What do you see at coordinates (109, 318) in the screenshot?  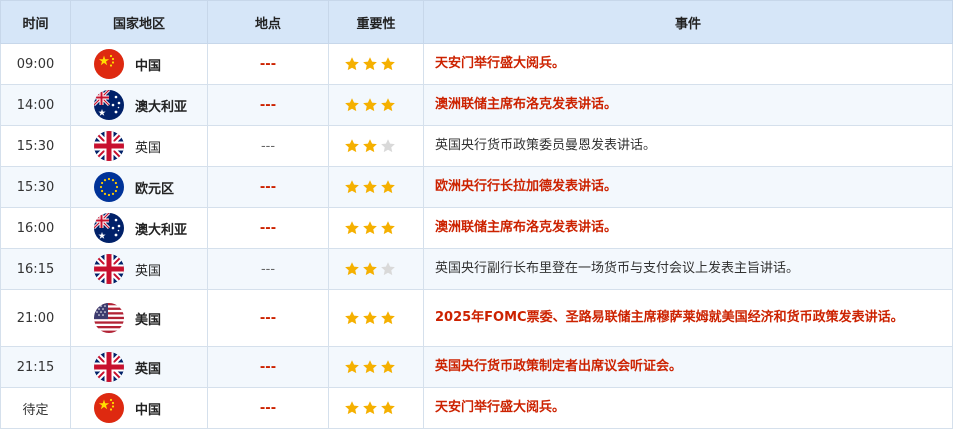 I see `us-flag-icon` at bounding box center [109, 318].